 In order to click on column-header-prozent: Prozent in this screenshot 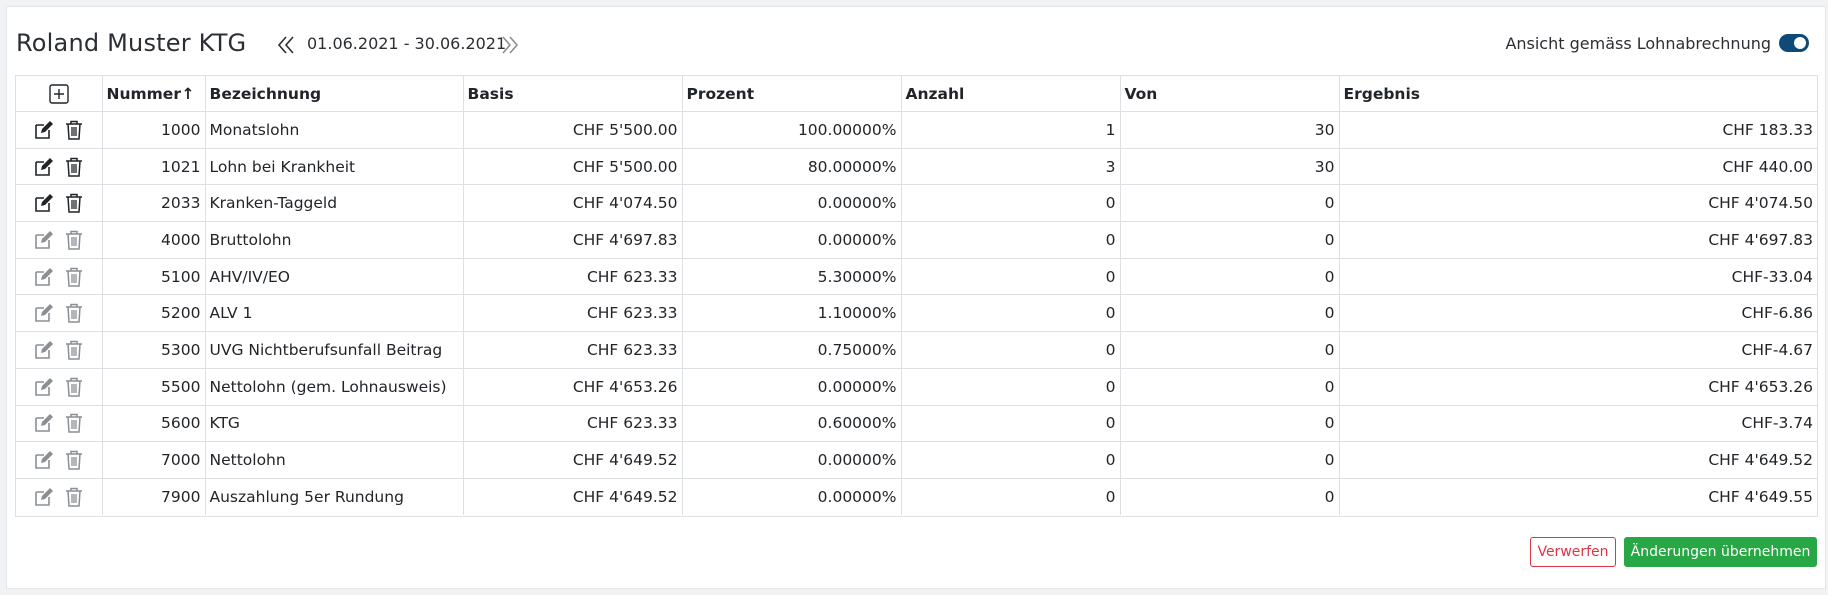, I will do `click(792, 94)`.